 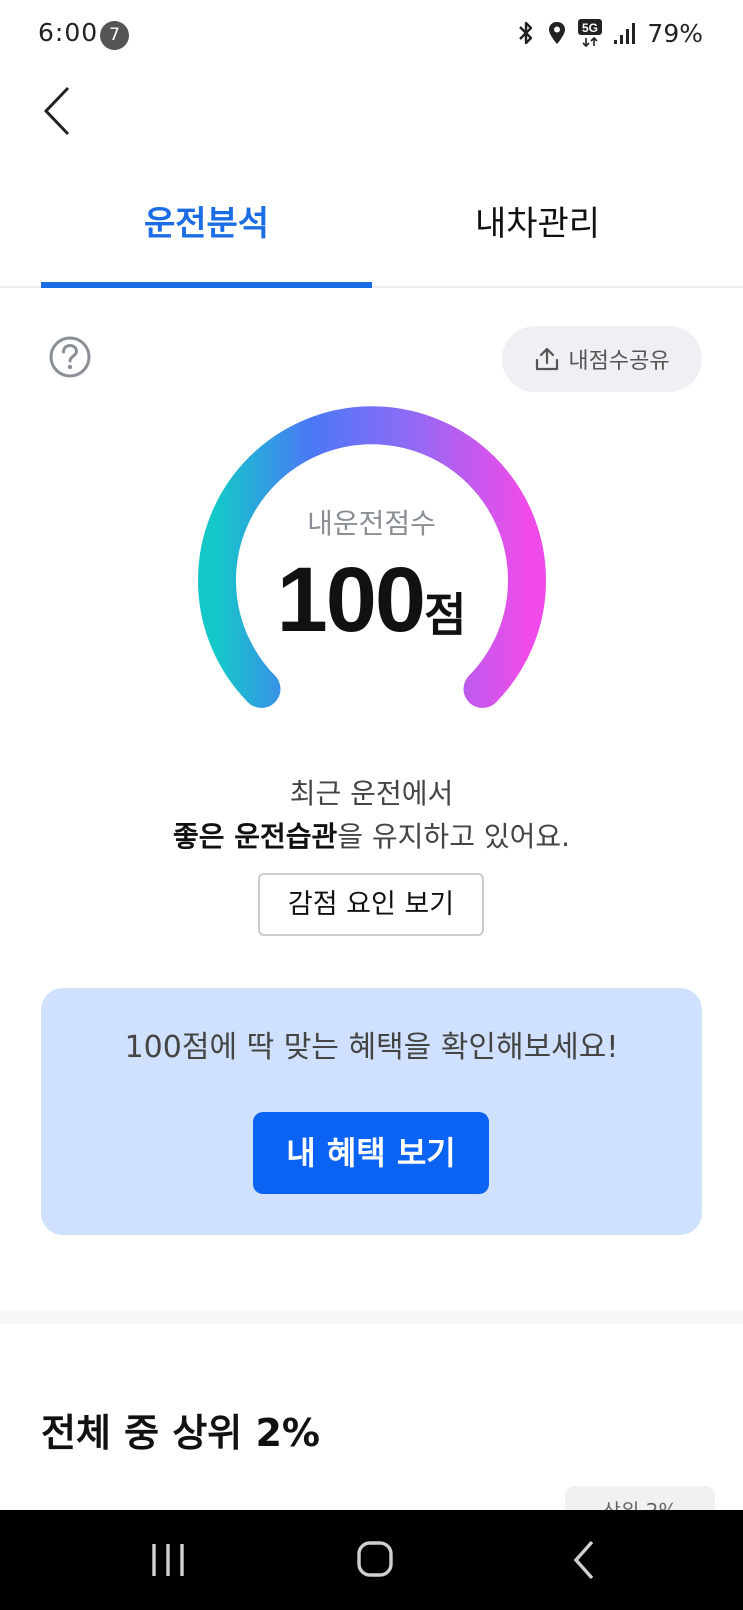 I want to click on status-icons: 5G 79%, so click(x=609, y=33).